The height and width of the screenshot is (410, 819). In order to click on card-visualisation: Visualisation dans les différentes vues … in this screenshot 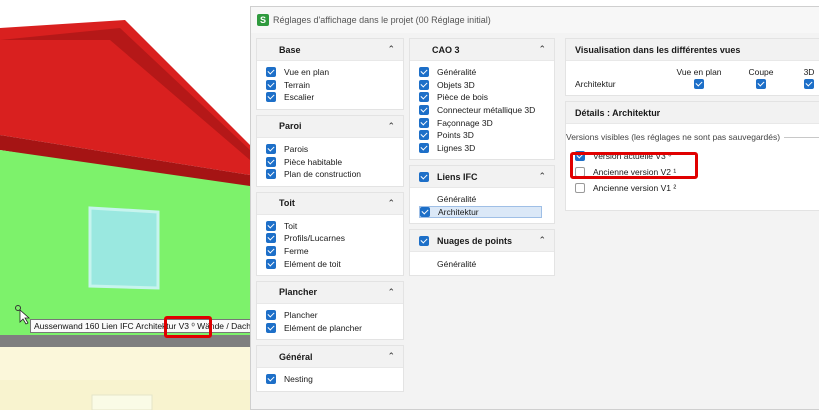, I will do `click(692, 67)`.